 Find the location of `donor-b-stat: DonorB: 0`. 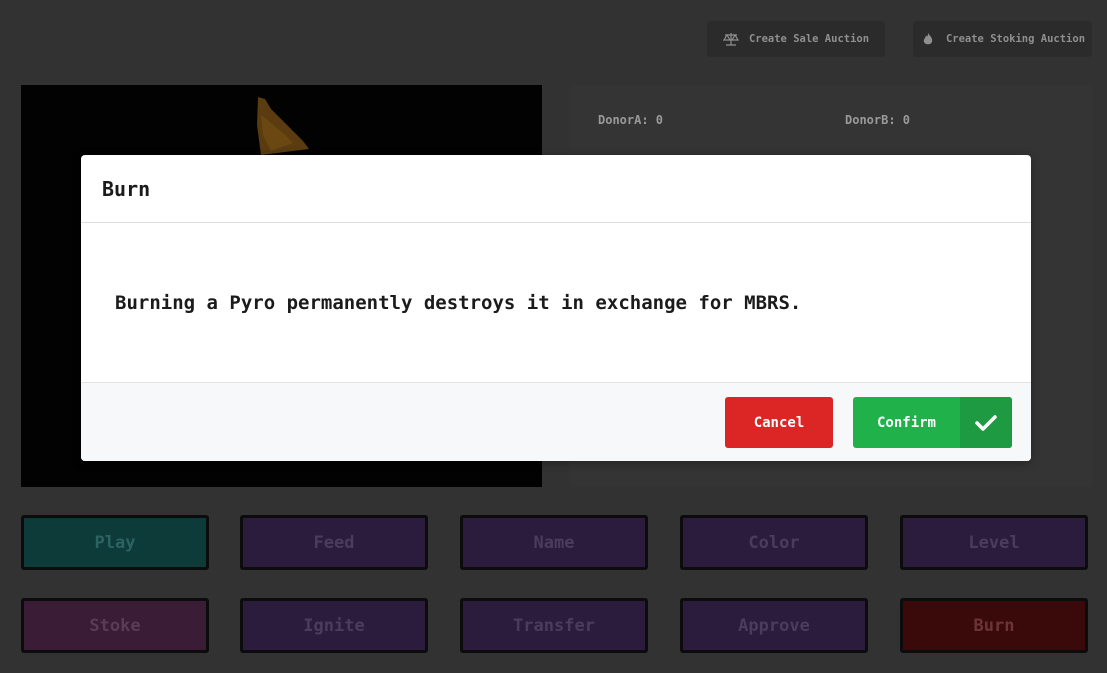

donor-b-stat: DonorB: 0 is located at coordinates (878, 120).